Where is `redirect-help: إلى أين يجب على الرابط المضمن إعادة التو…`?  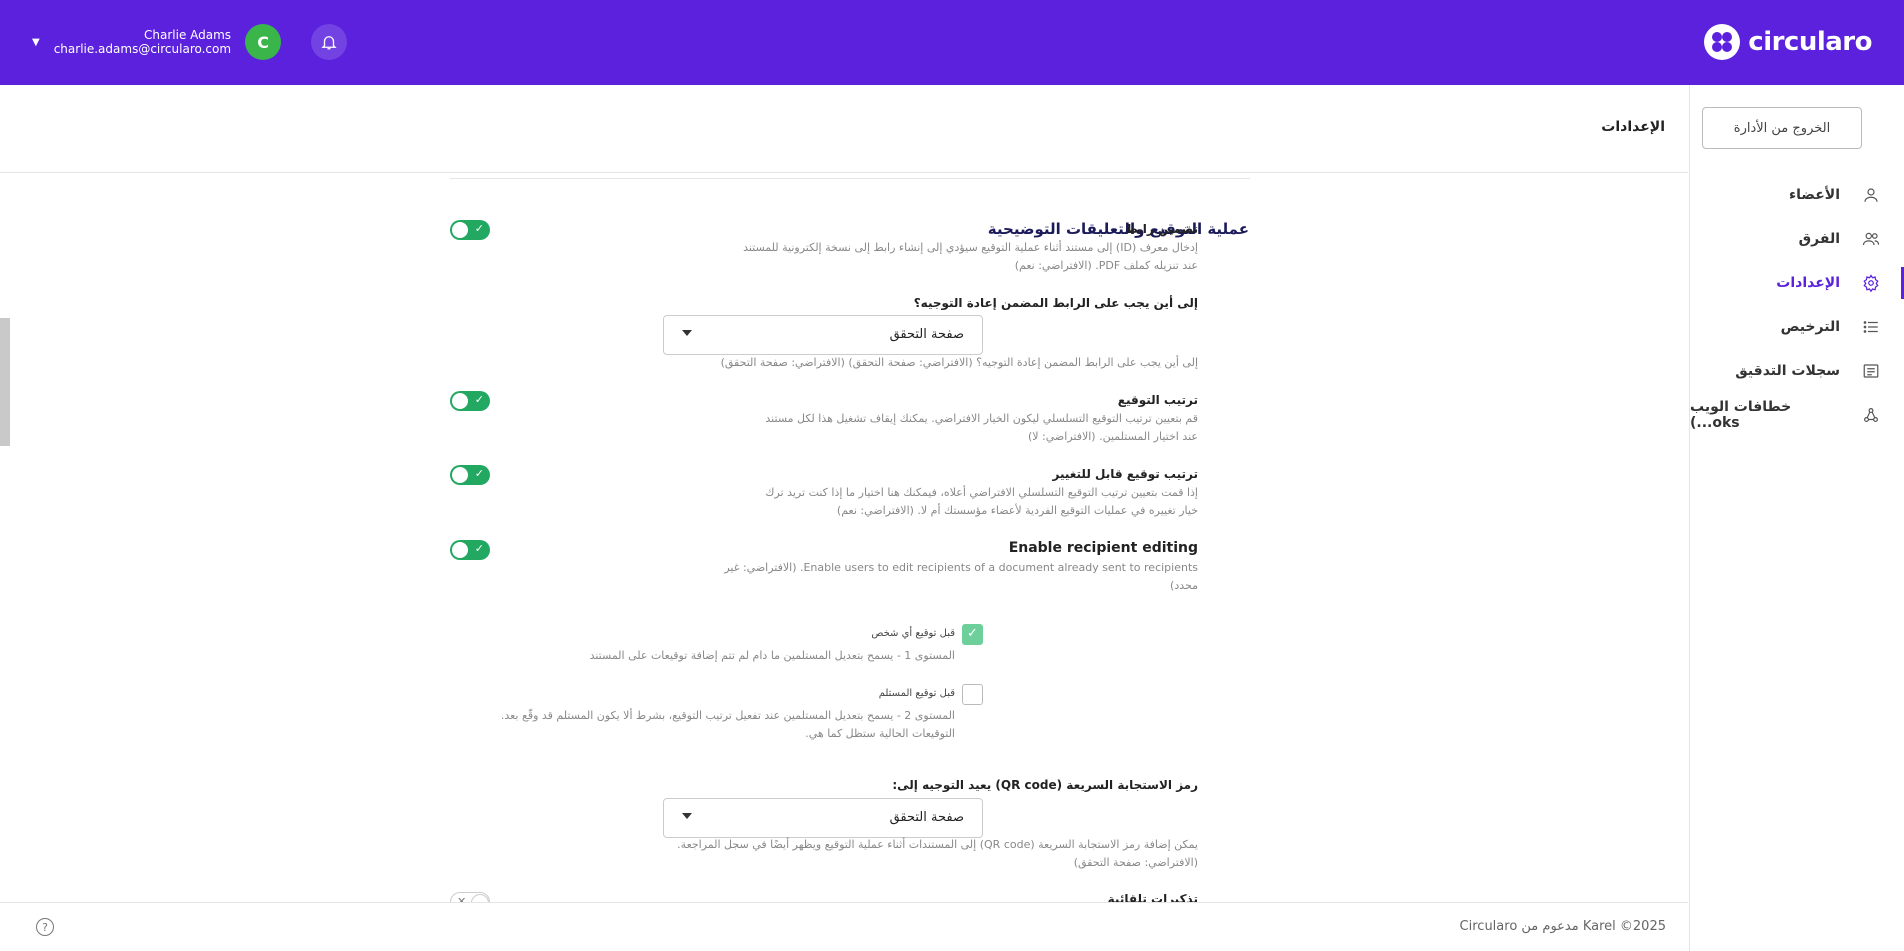 redirect-help: إلى أين يجب على الرابط المضمن إعادة التو… is located at coordinates (959, 363).